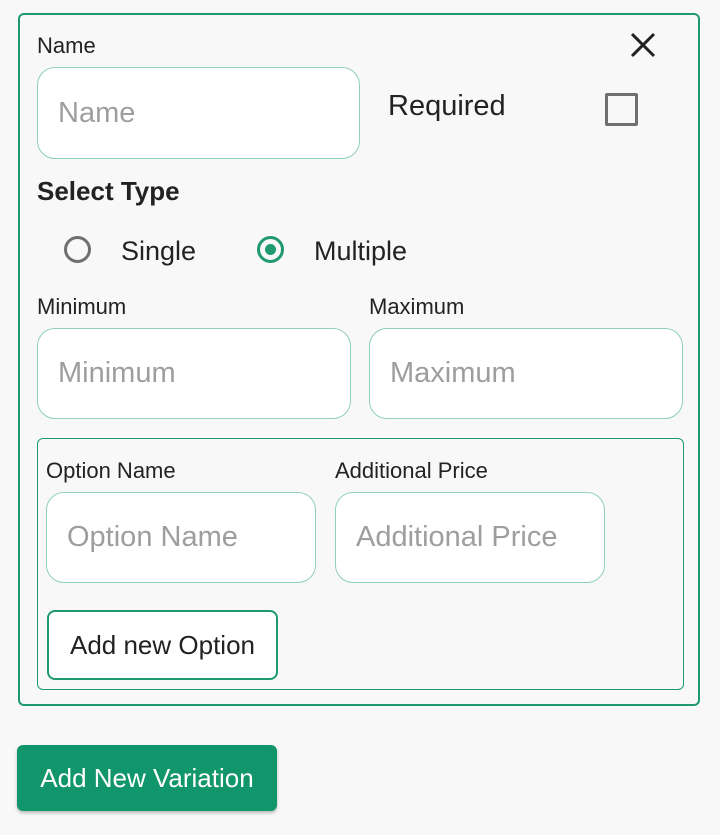 The image size is (720, 835). I want to click on add-variation-button: Add New Variation, so click(147, 778).